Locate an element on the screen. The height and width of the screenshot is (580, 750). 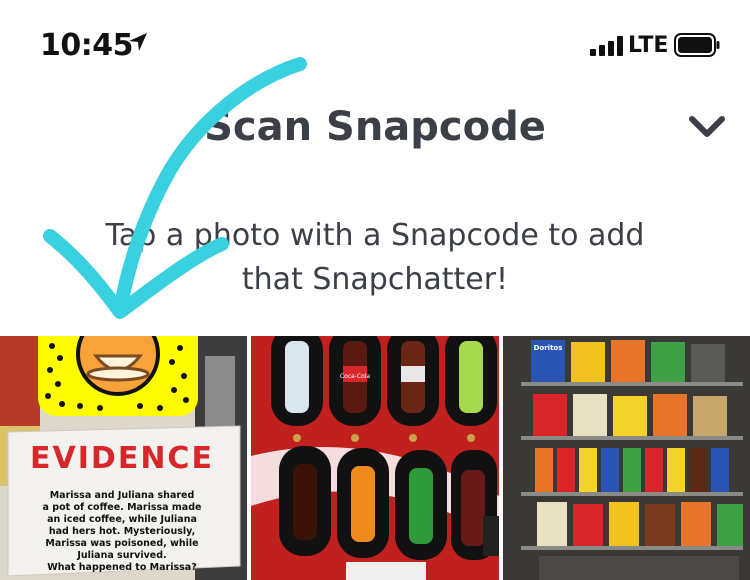
drinks-photo-image: Coca-Cola is located at coordinates (375, 458).